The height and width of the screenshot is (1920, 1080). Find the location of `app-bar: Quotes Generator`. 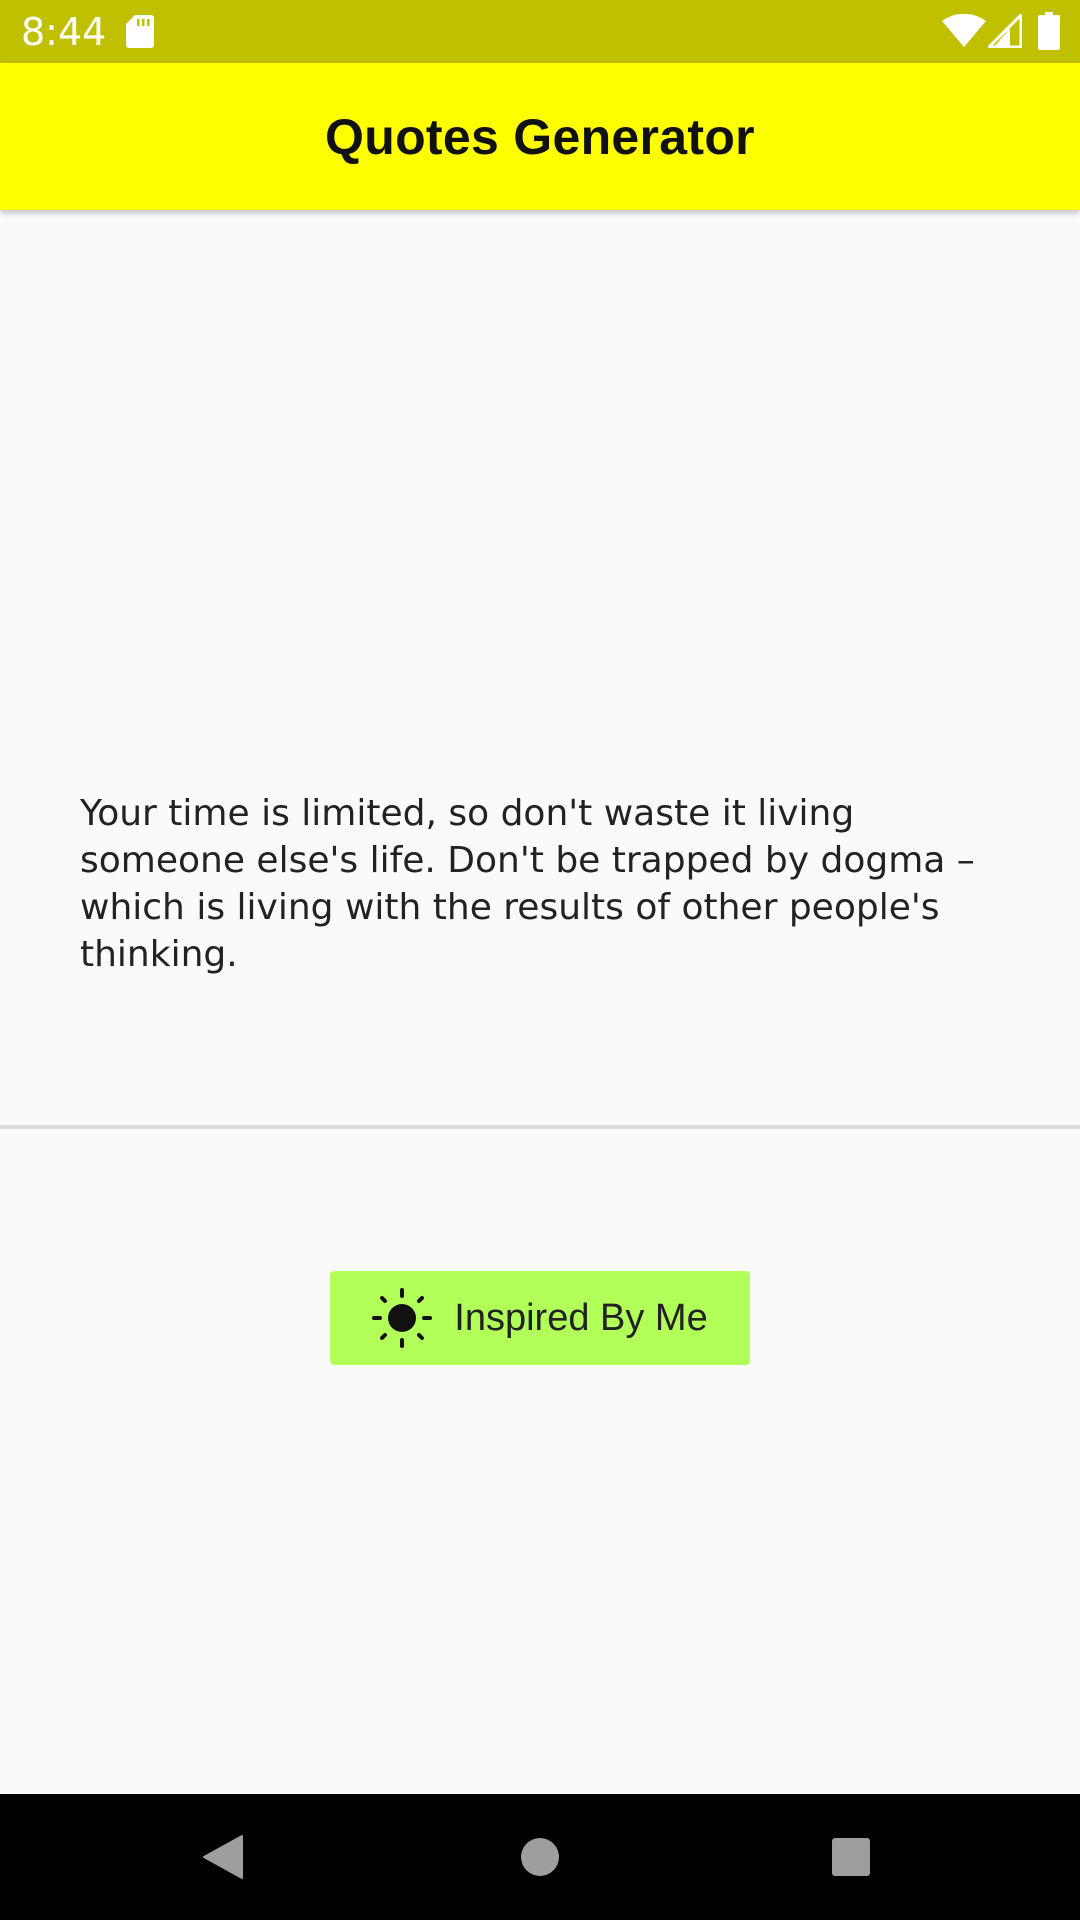

app-bar: Quotes Generator is located at coordinates (540, 136).